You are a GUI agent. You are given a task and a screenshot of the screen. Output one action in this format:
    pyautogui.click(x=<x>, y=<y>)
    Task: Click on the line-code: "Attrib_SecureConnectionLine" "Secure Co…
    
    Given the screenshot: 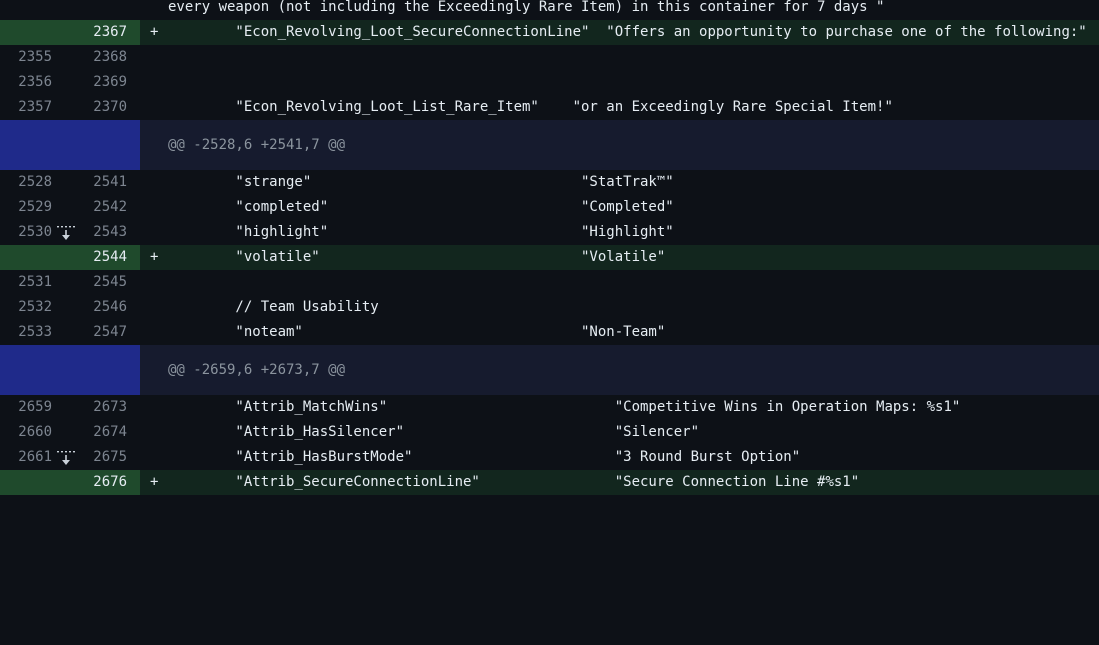 What is the action you would take?
    pyautogui.click(x=514, y=482)
    